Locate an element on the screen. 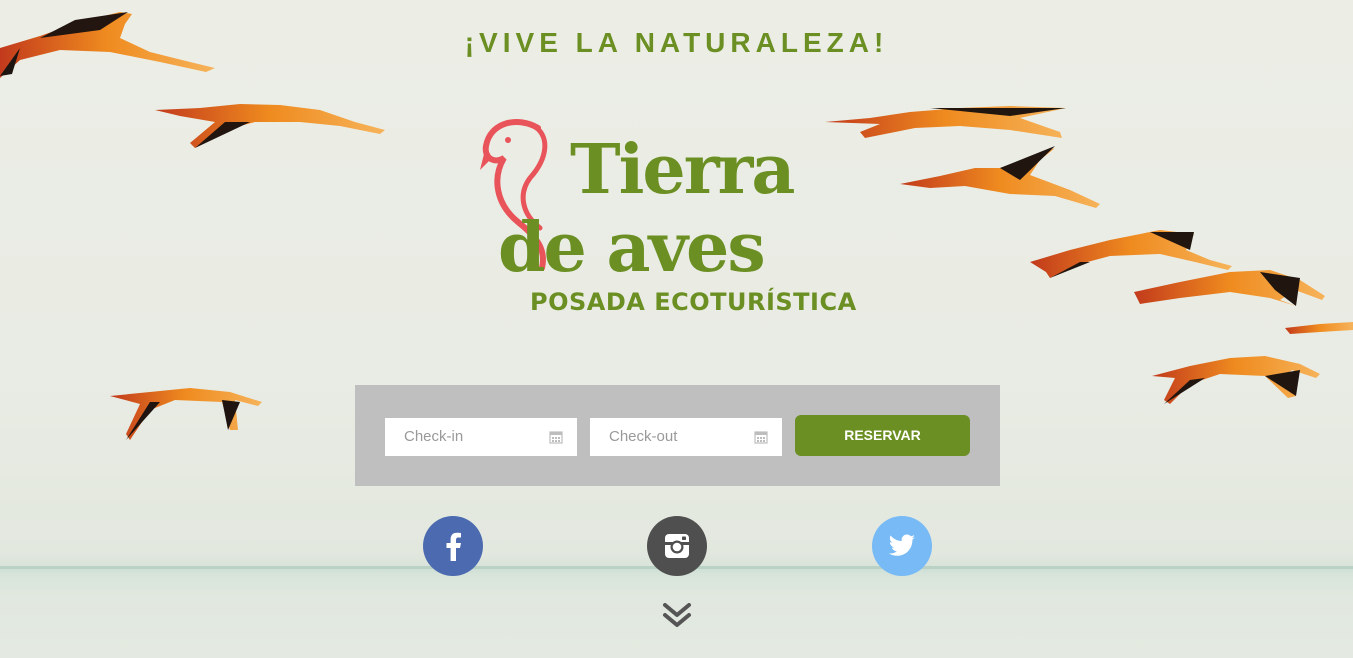  instagram-button is located at coordinates (677, 546).